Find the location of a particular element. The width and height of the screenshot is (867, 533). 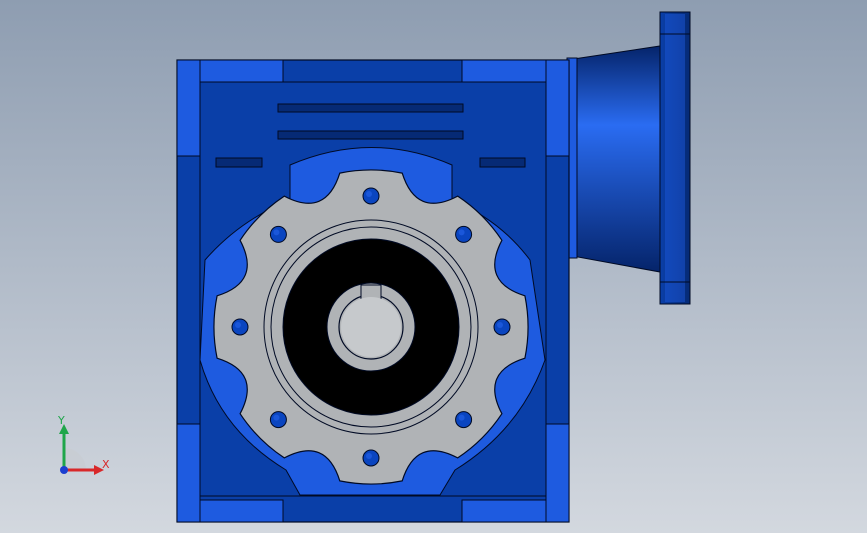

z-axis-dot is located at coordinates (64, 470).